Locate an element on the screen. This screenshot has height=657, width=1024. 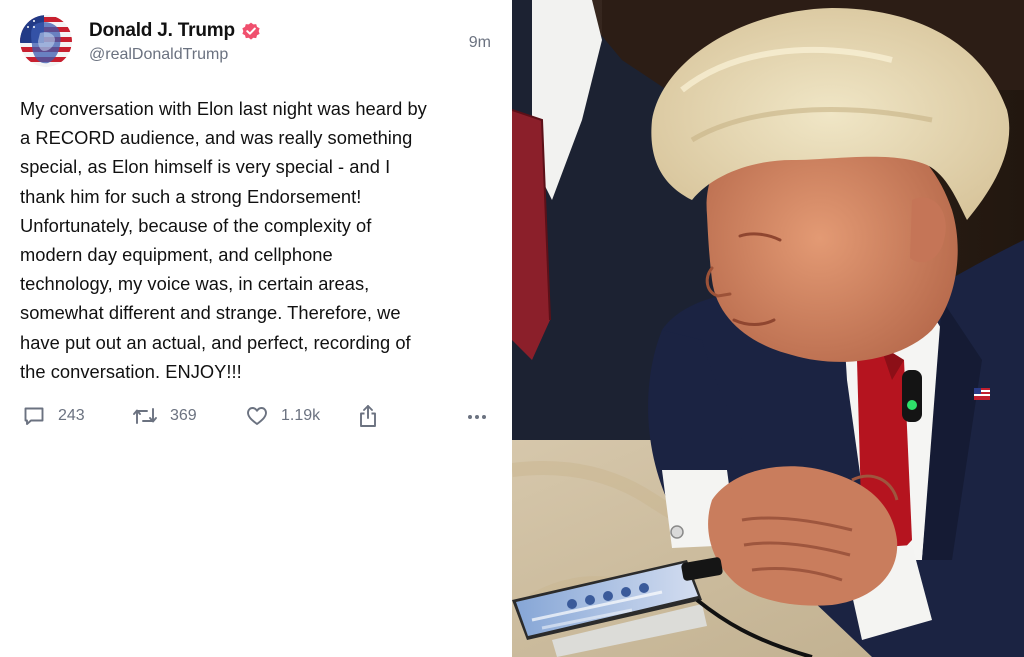
reply-bubble-icon is located at coordinates (34, 416).